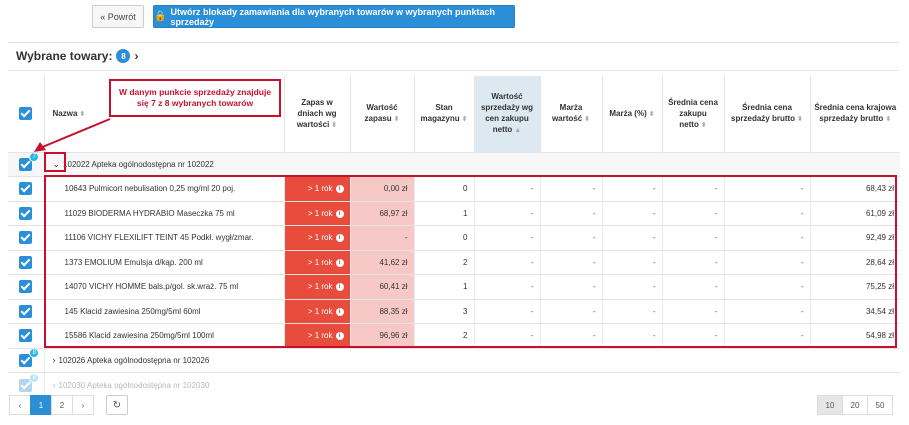  I want to click on column-header-wartosc: Wartość zapasu ⬍, so click(381, 114).